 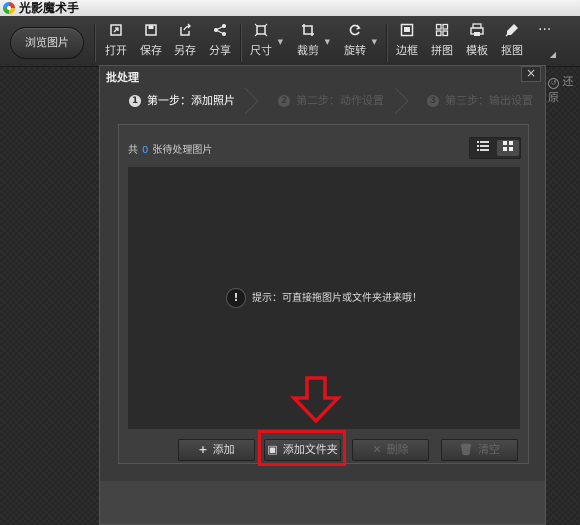 What do you see at coordinates (377, 449) in the screenshot?
I see `delete-x-icon: ✕` at bounding box center [377, 449].